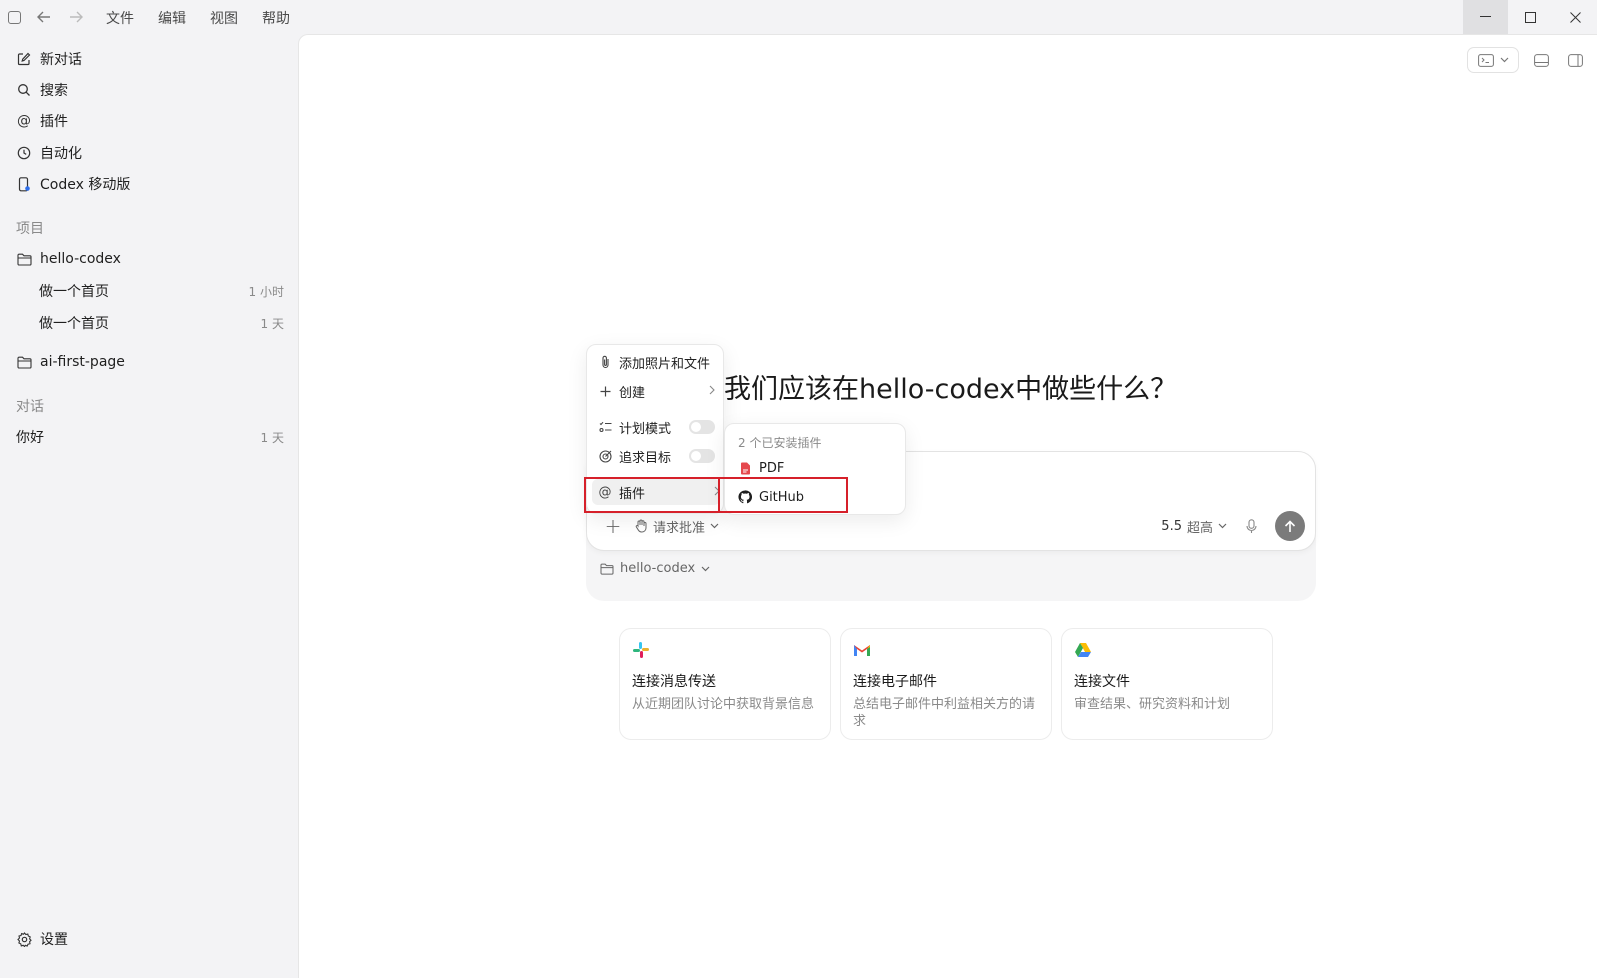 This screenshot has height=978, width=1597. I want to click on menu-item-add-files: 添加照片和文件, so click(656, 362).